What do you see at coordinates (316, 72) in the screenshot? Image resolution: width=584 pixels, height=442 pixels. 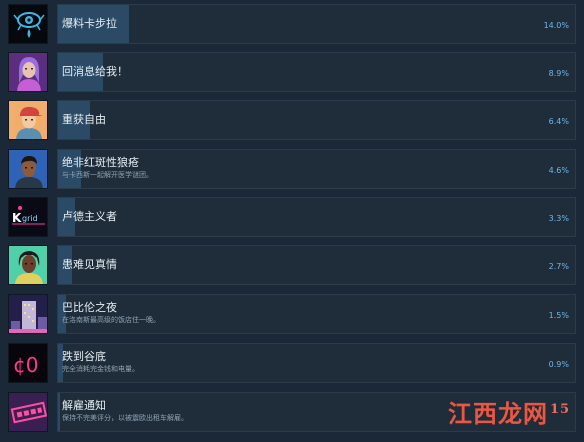 I see `achievement-card: 回消息给我！ 8.9%` at bounding box center [316, 72].